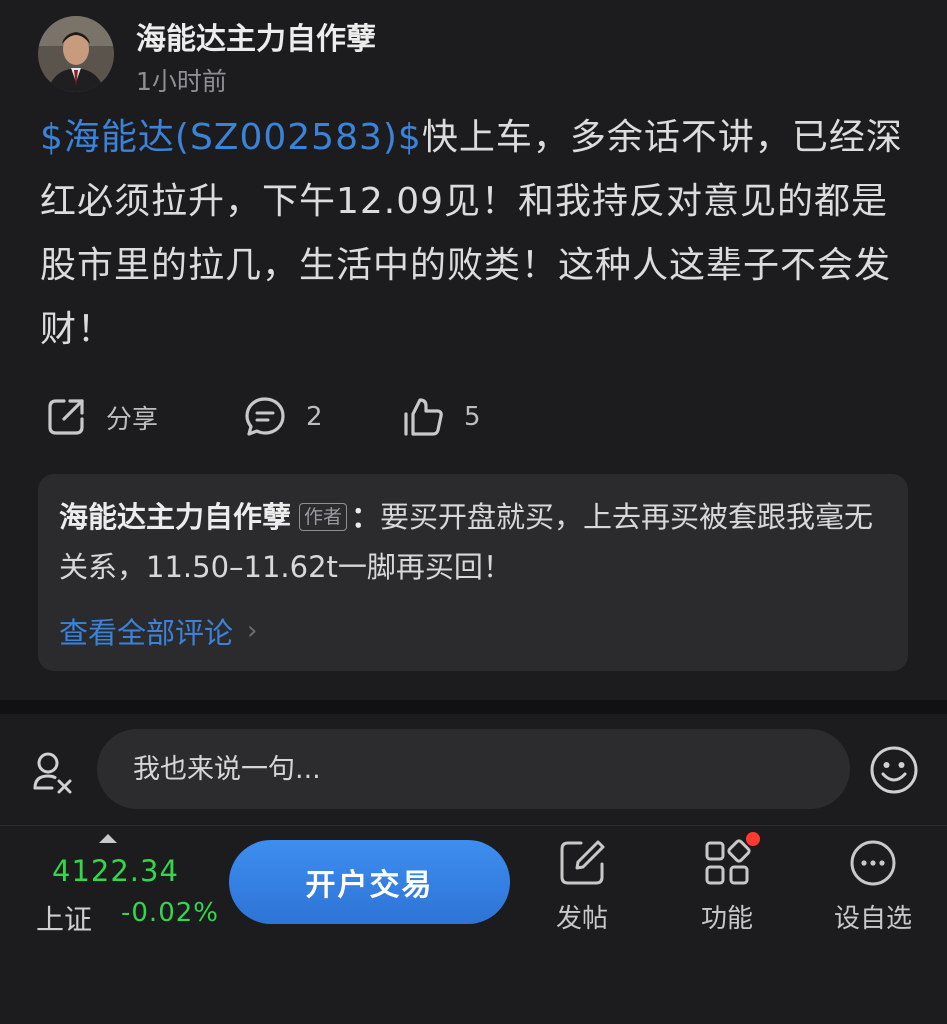 The height and width of the screenshot is (1024, 947). Describe the element at coordinates (175, 517) in the screenshot. I see `comment-author: 海能达主力自作孽` at that location.